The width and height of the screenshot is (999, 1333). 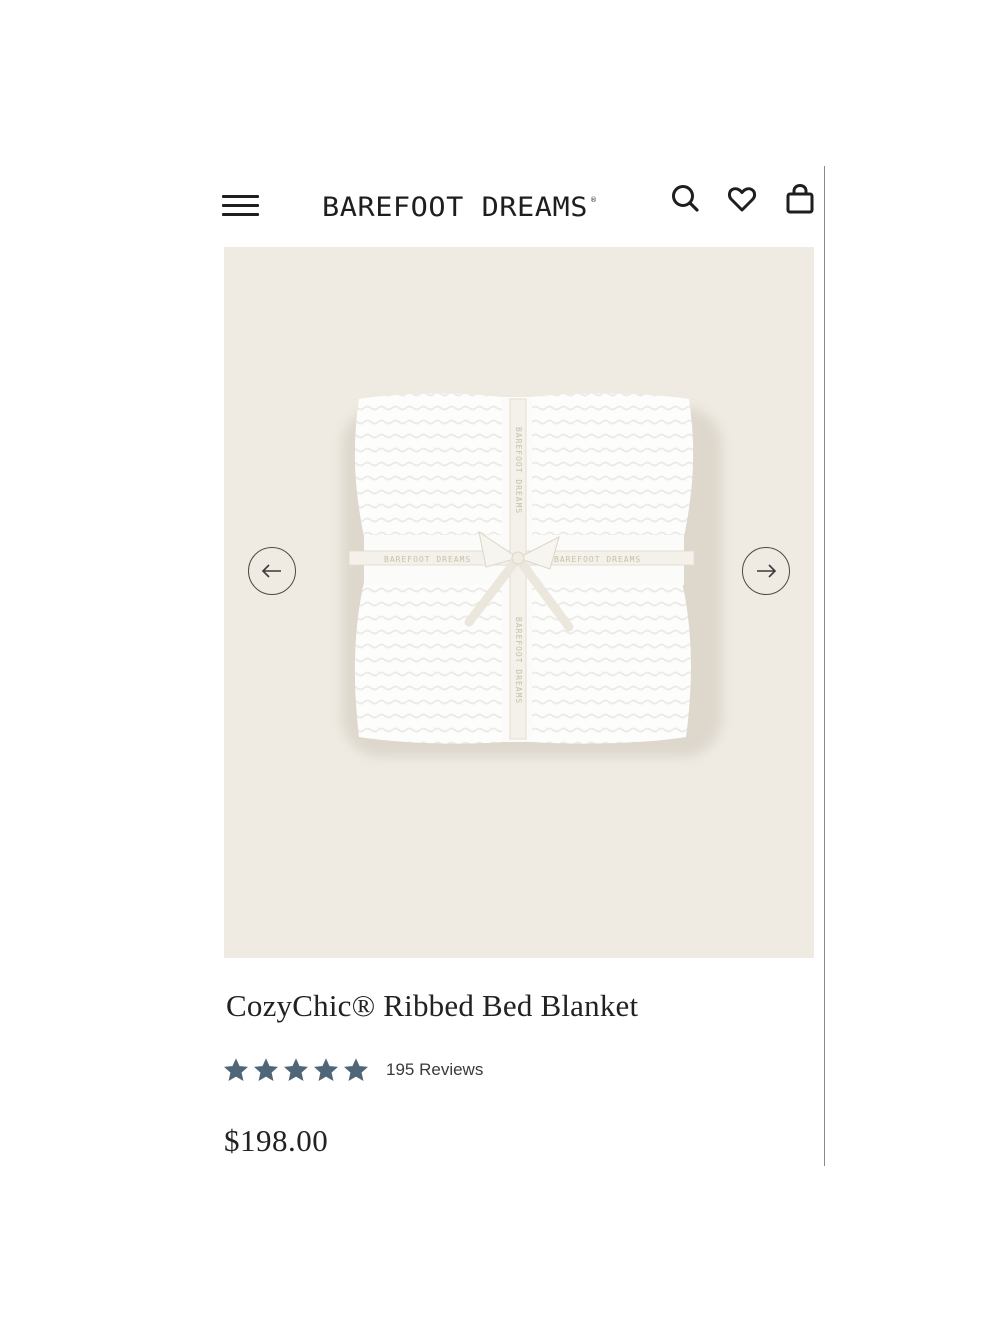 I want to click on rating-stars, so click(x=296, y=1070).